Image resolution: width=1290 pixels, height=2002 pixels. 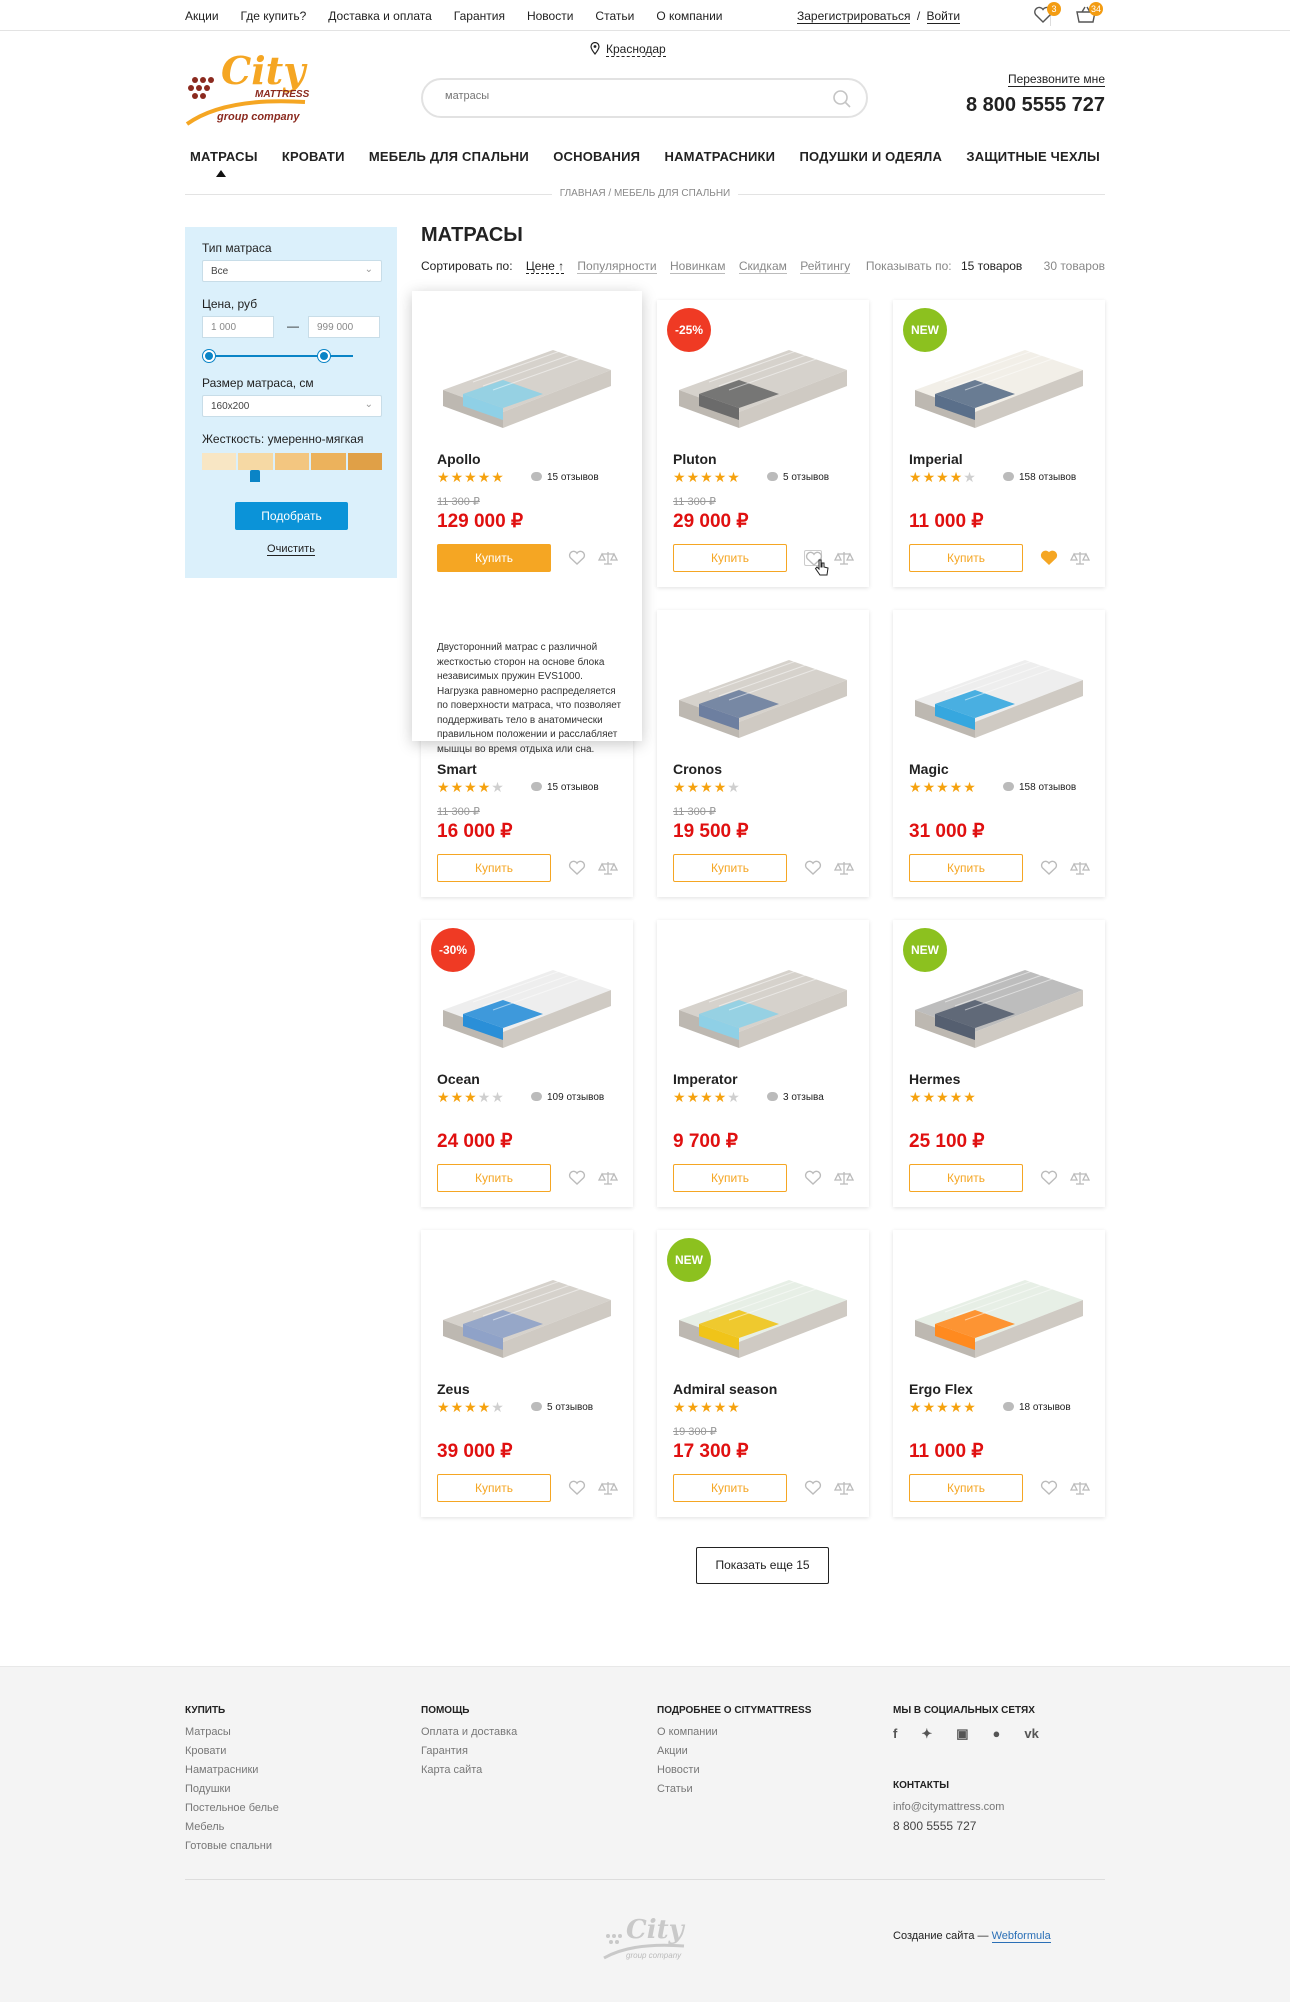 What do you see at coordinates (966, 1807) in the screenshot?
I see `footer-email: info@citymattress.com` at bounding box center [966, 1807].